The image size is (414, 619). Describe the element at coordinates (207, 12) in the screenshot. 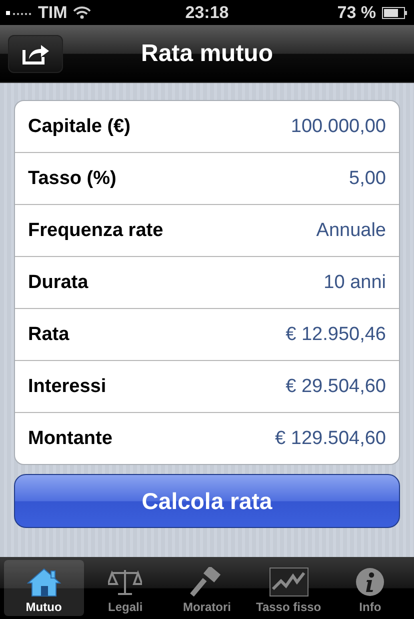

I see `status-time: 23:18` at that location.